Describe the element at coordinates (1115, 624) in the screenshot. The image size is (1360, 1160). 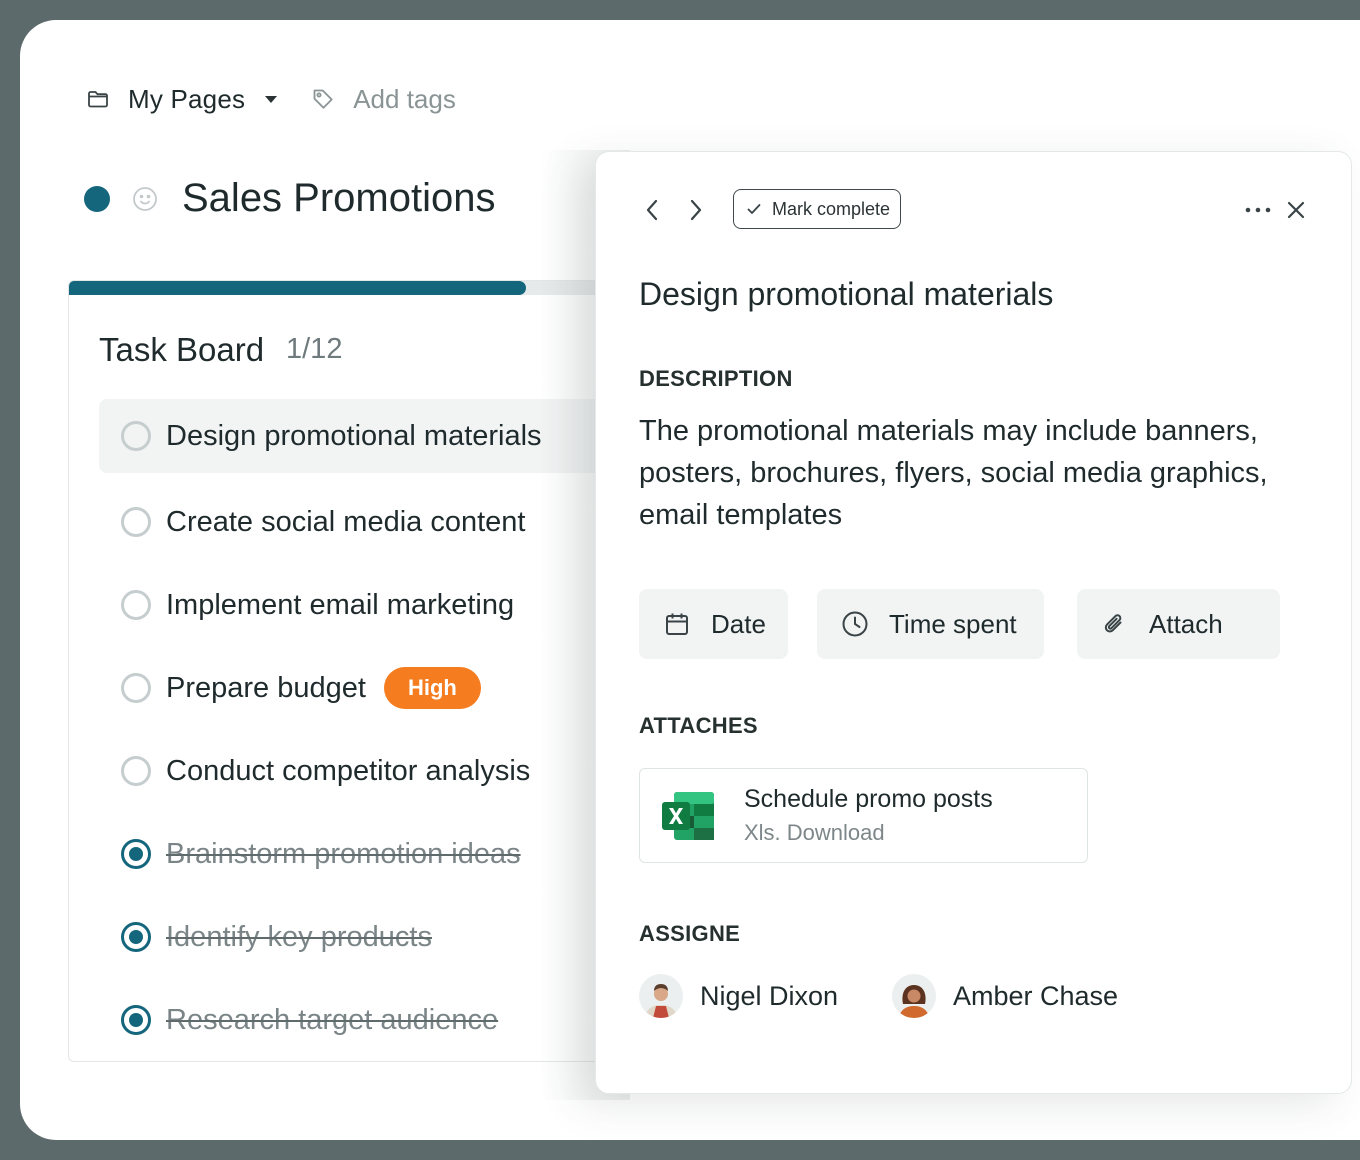
I see `paperclip-icon` at that location.